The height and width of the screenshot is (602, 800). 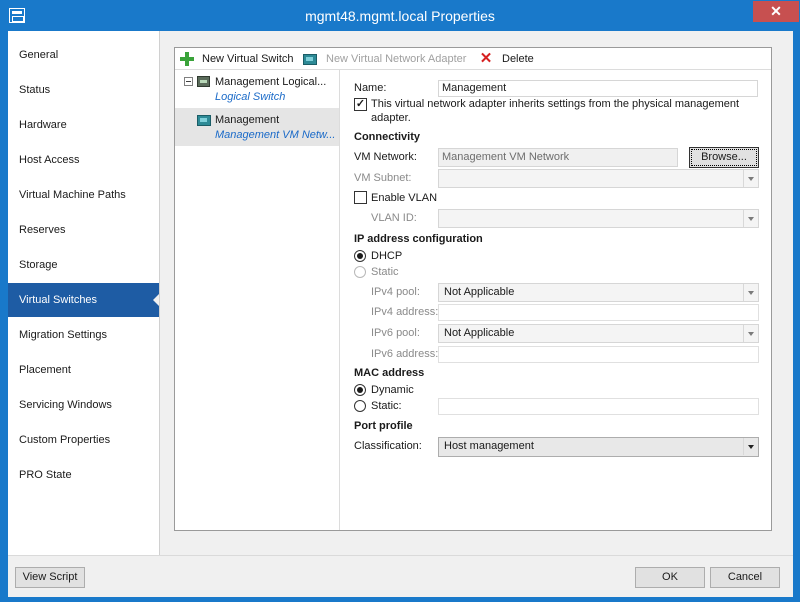 What do you see at coordinates (250, 97) in the screenshot?
I see `tree-item-subtitle: Logical Switch` at bounding box center [250, 97].